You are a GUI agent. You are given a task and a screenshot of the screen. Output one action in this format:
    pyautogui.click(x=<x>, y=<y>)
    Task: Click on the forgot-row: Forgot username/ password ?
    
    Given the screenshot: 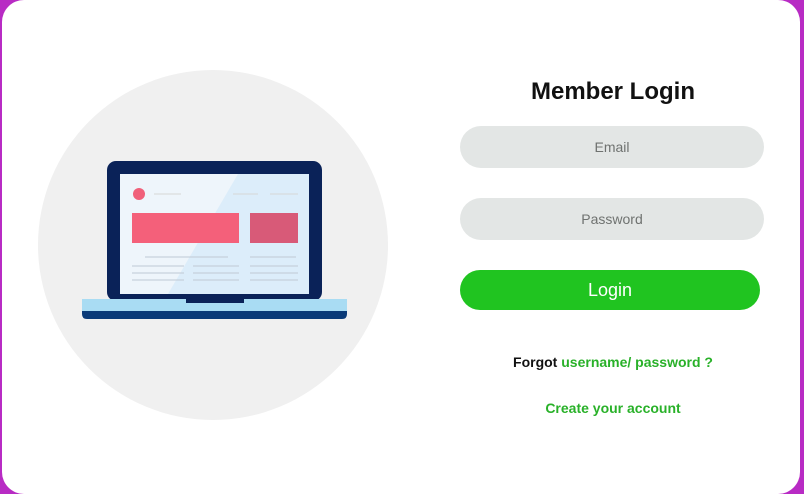 What is the action you would take?
    pyautogui.click(x=613, y=362)
    